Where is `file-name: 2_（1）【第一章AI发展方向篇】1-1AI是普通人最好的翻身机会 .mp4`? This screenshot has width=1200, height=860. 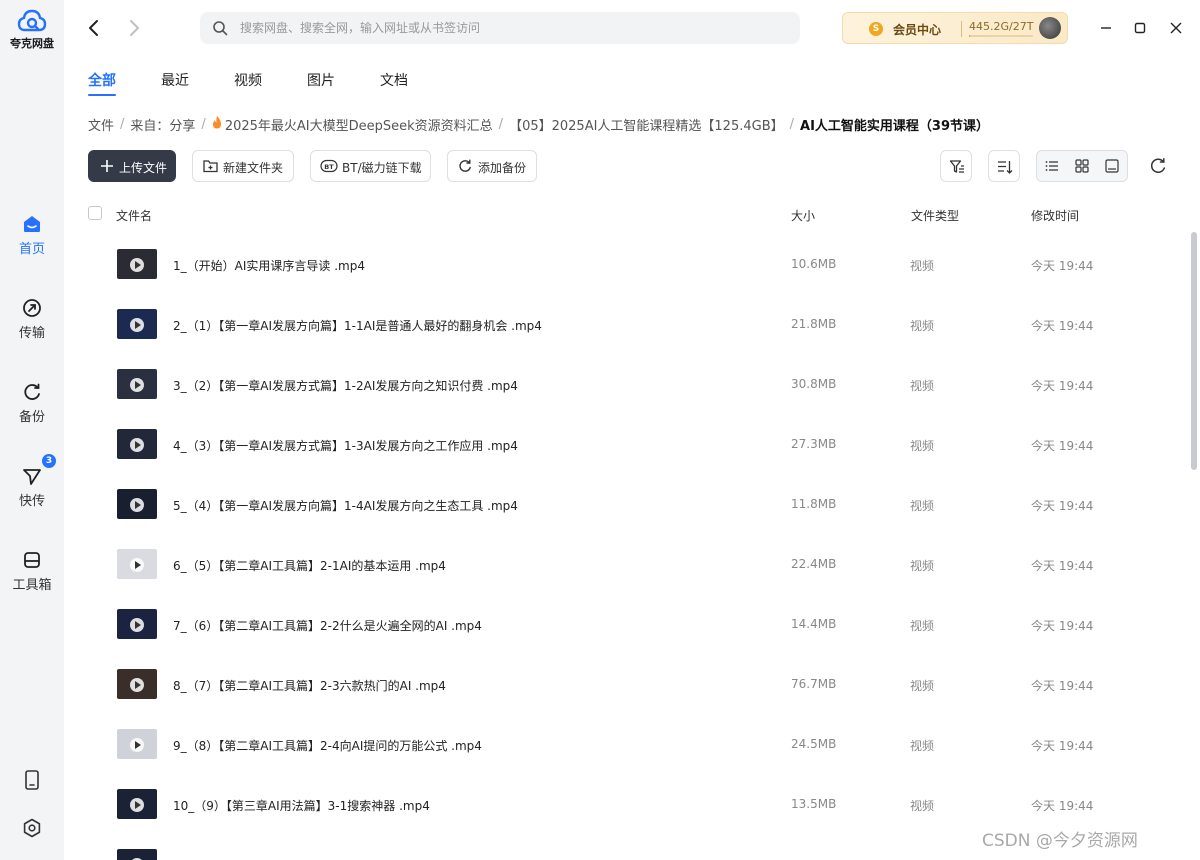 file-name: 2_（1）【第一章AI发展方向篇】1-1AI是普通人最好的翻身机会 .mp4 is located at coordinates (357, 326).